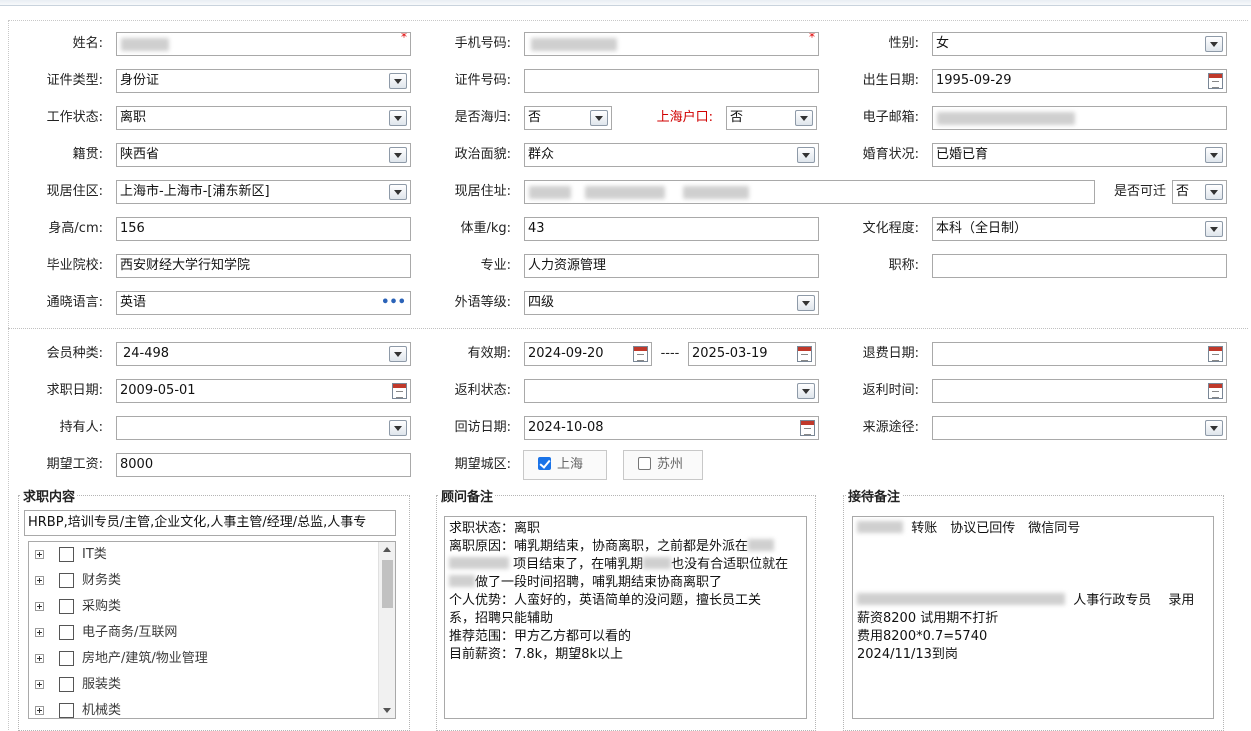 Image resolution: width=1251 pixels, height=731 pixels. Describe the element at coordinates (263, 303) in the screenshot. I see `language-input: 英语 •••` at that location.